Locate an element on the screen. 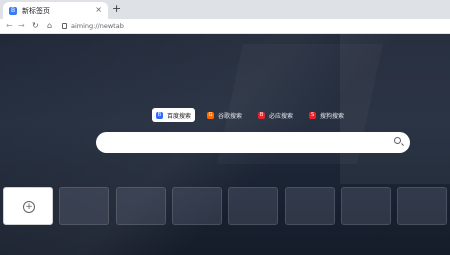 Image resolution: width=450 pixels, height=255 pixels. search-engine-option: G 谷歌搜索 is located at coordinates (224, 115).